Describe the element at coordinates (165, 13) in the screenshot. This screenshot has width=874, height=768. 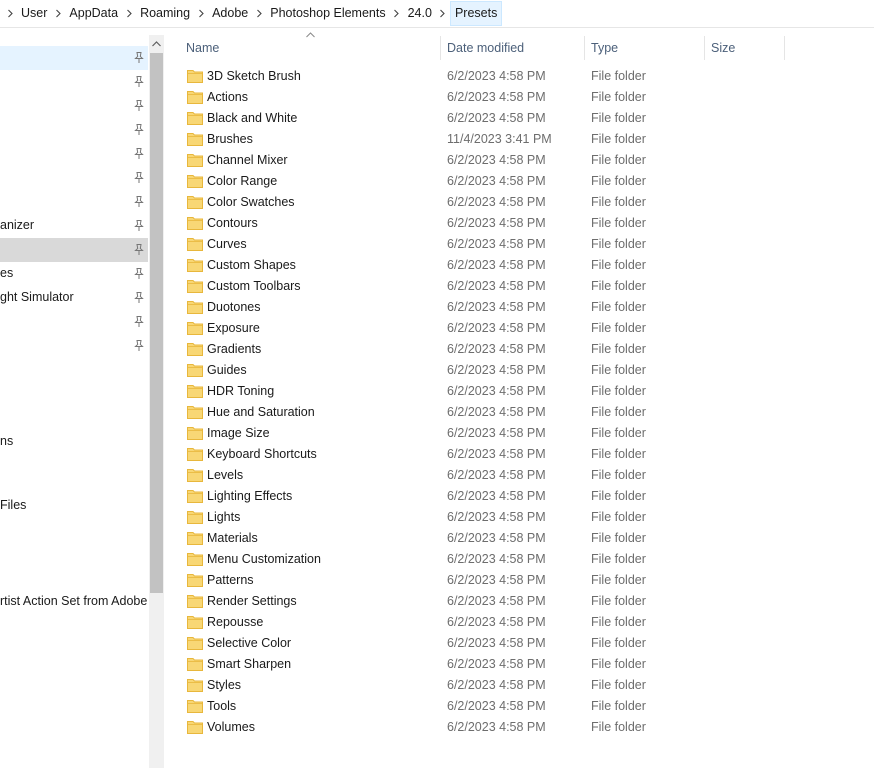
I see `breadcrumb-item: Roaming` at that location.